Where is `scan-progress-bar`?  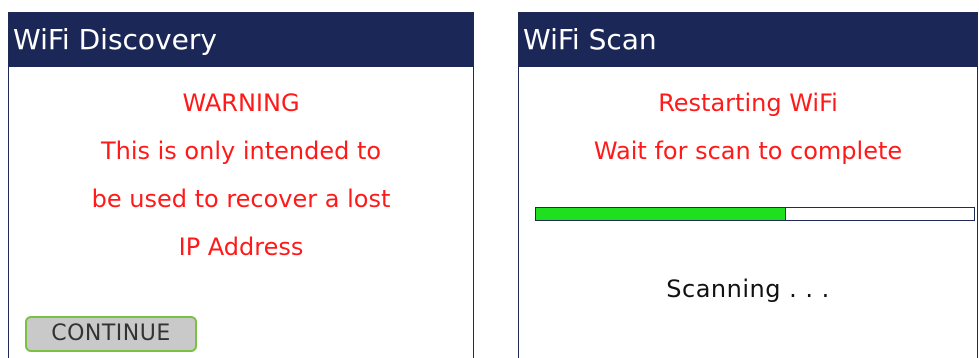 scan-progress-bar is located at coordinates (755, 214).